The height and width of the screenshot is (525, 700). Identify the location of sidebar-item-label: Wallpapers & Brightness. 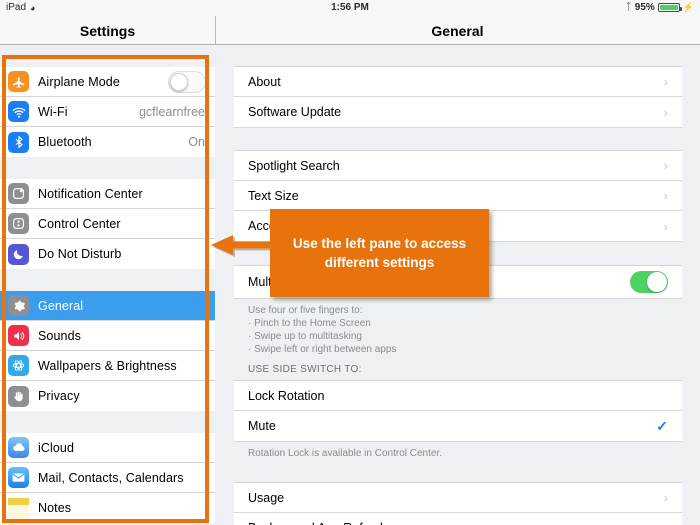
(107, 365).